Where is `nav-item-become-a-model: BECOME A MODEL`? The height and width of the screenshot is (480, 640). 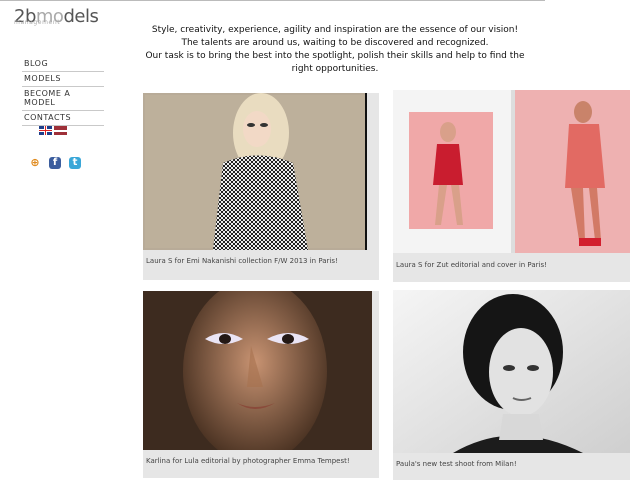
nav-item-become-a-model: BECOME A MODEL is located at coordinates (63, 99).